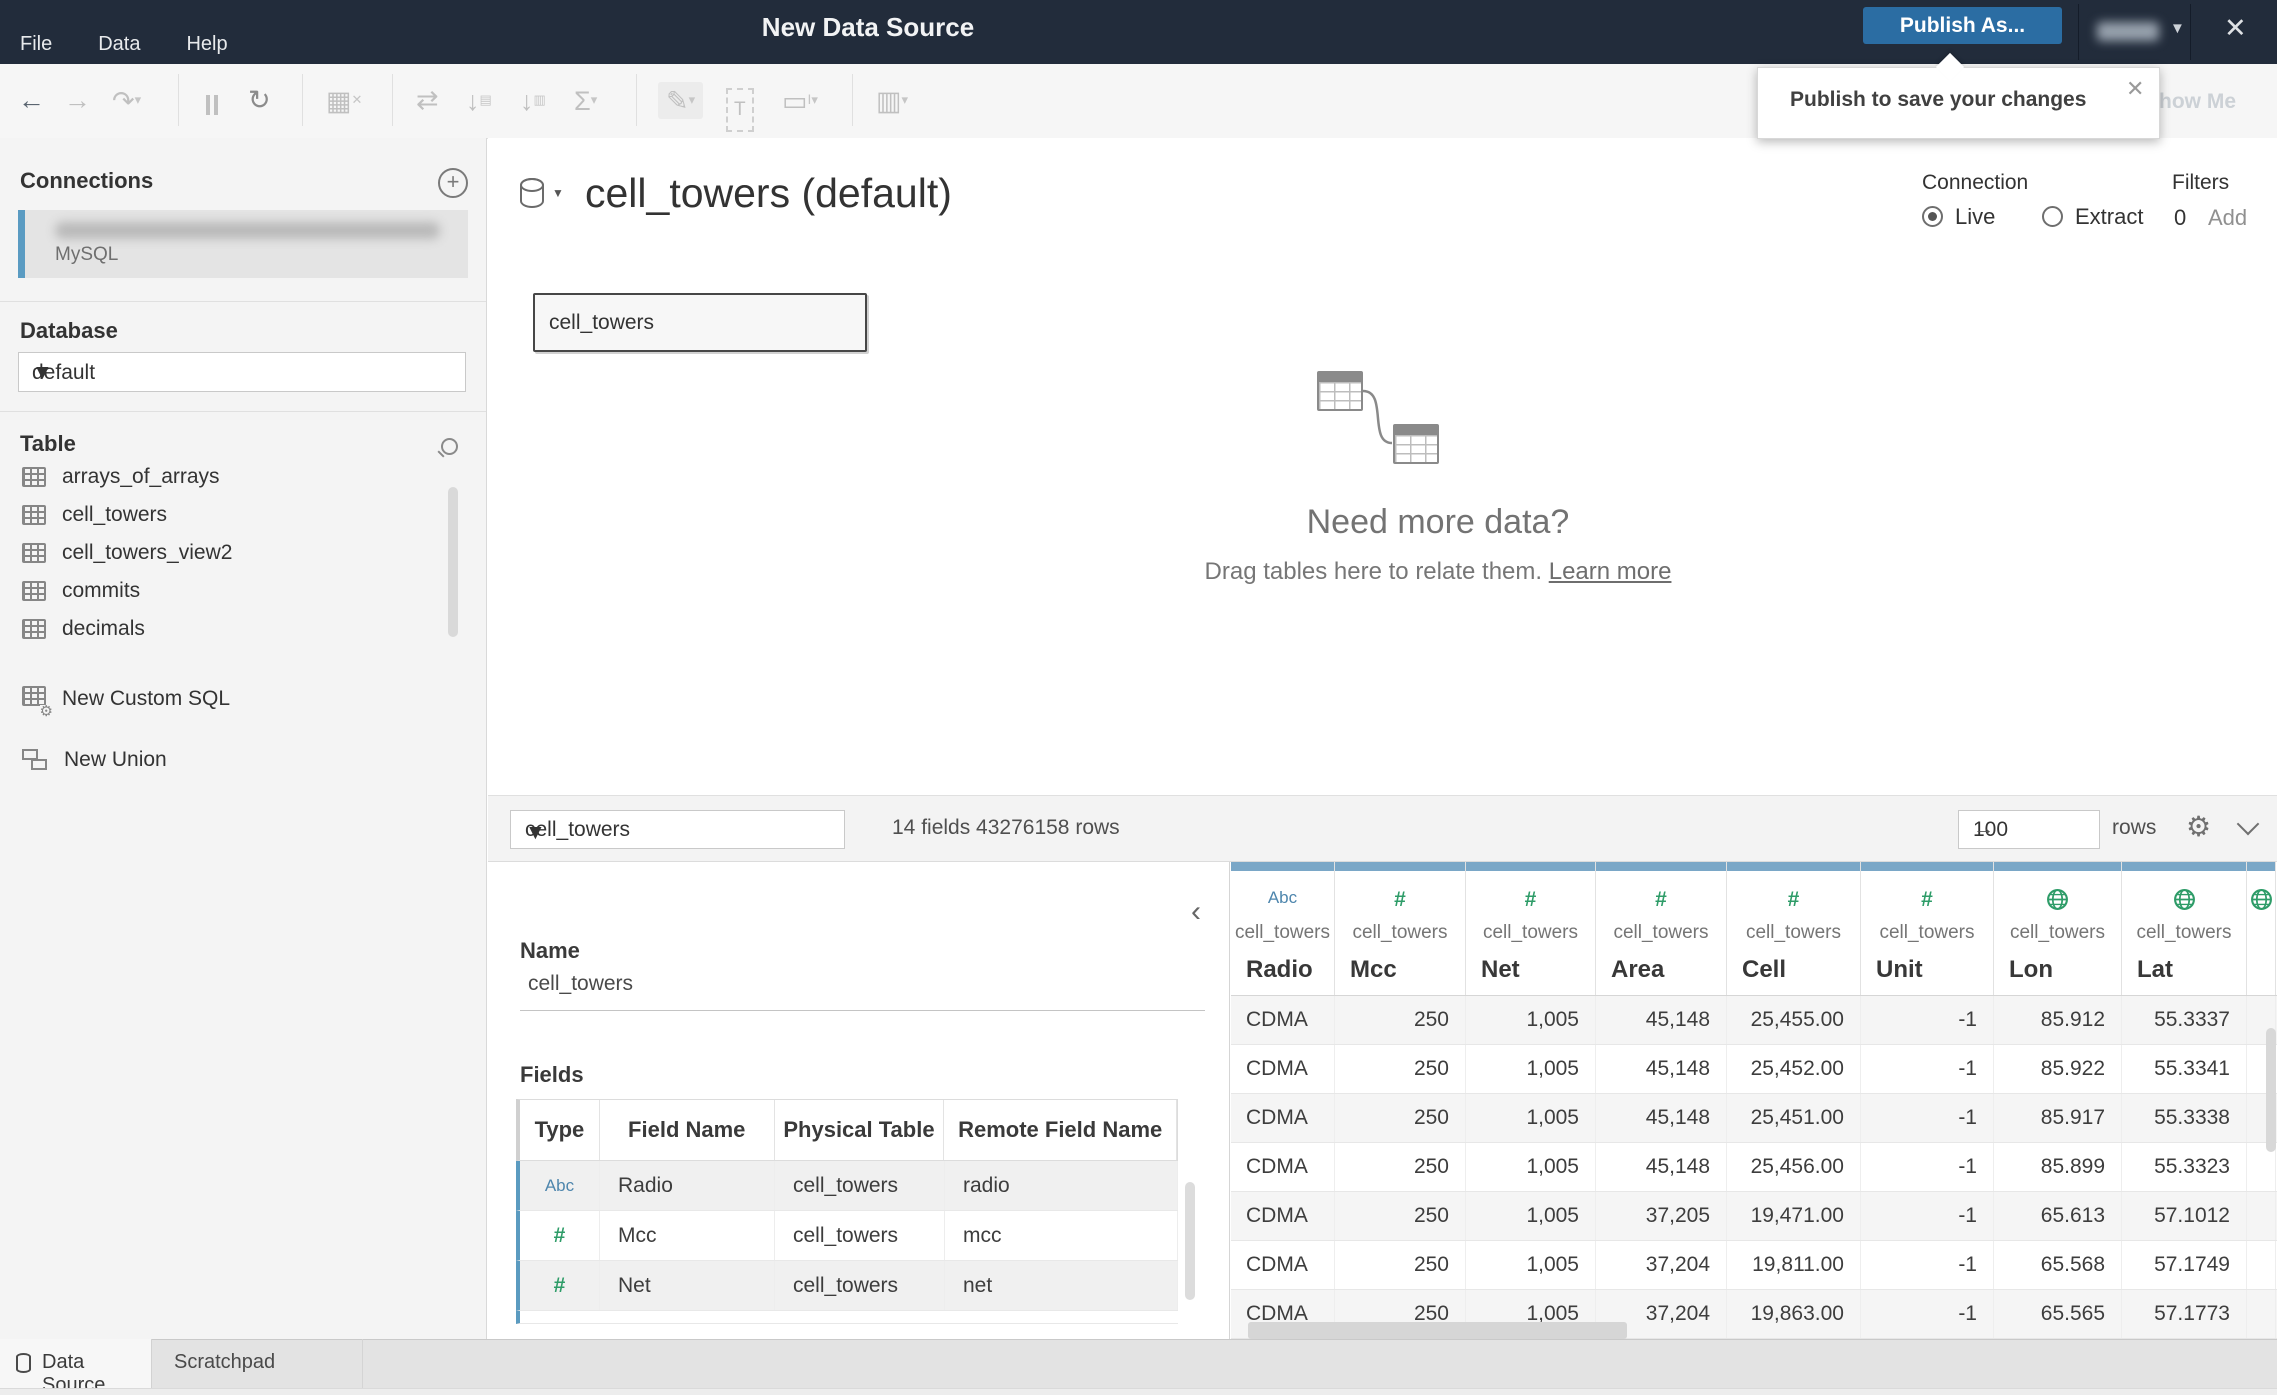 This screenshot has width=2277, height=1397. I want to click on table-item-decimals: decimals, so click(83, 629).